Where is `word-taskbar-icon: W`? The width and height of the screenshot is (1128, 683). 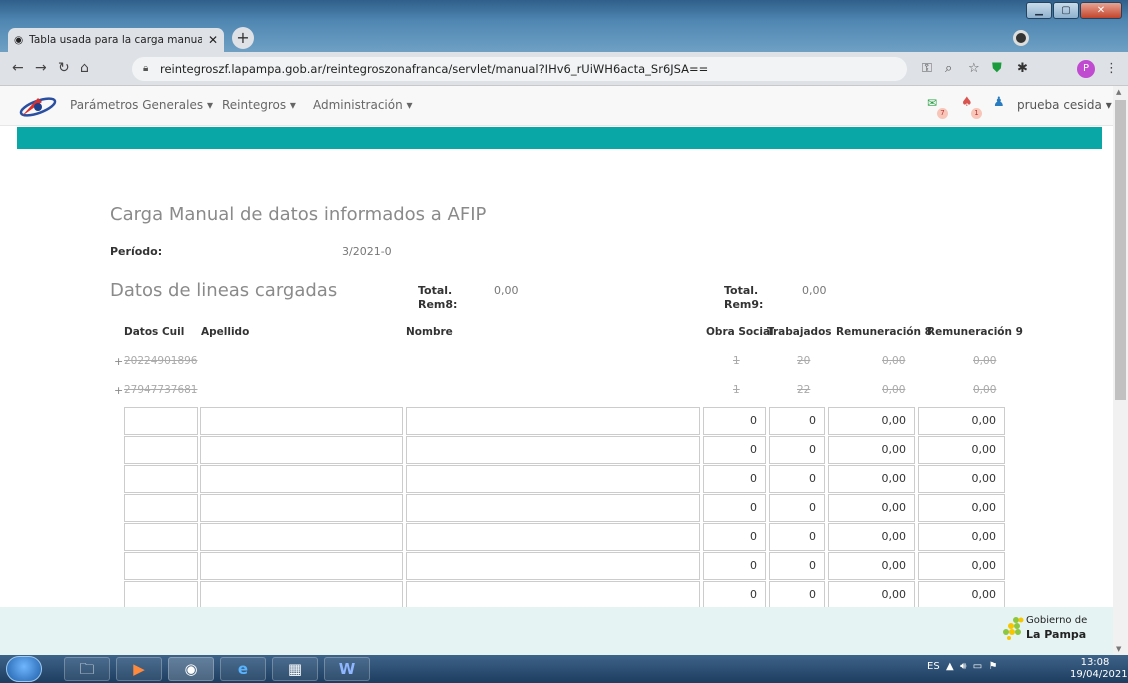 word-taskbar-icon: W is located at coordinates (347, 669).